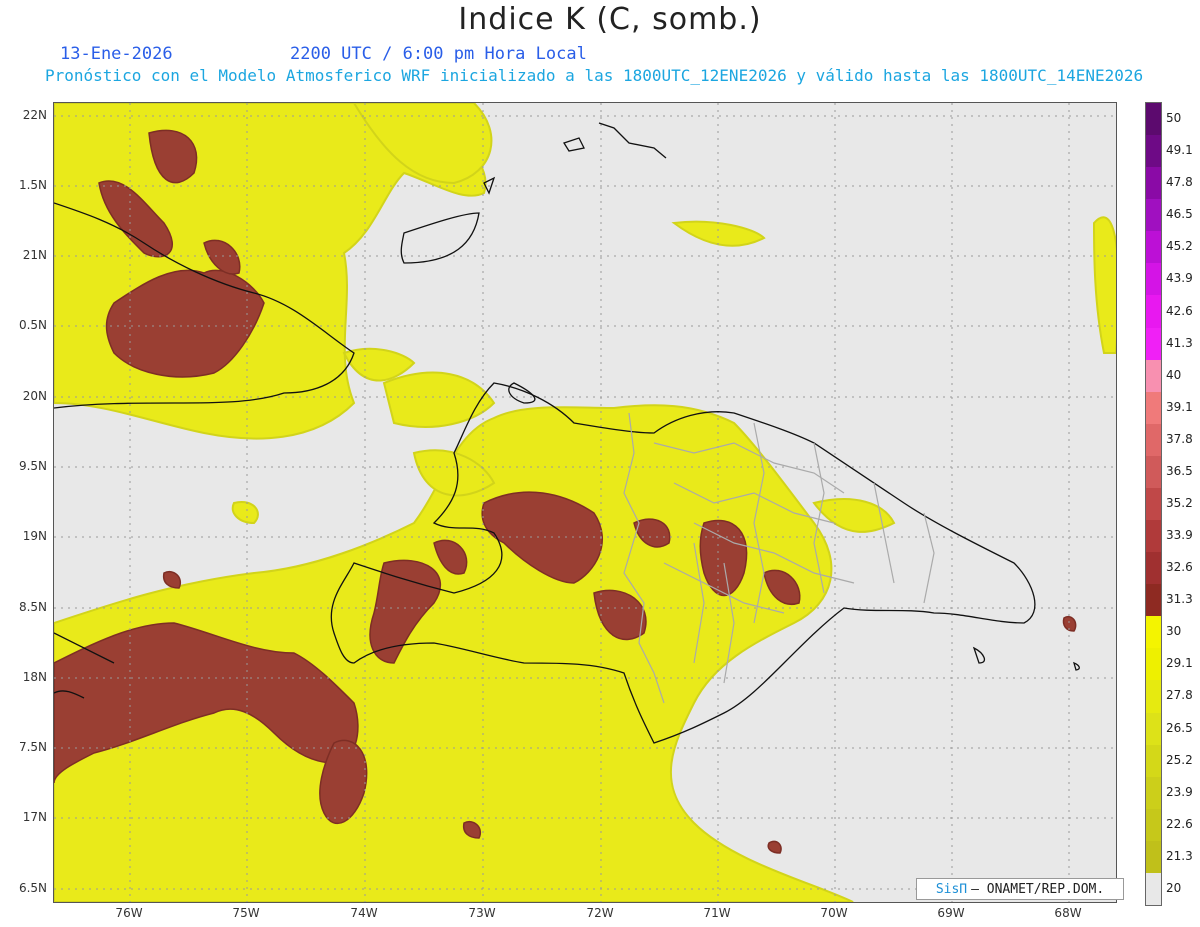 Image resolution: width=1200 pixels, height=927 pixels. Describe the element at coordinates (438, 54) in the screenshot. I see `forecast-time: 2200 UTC / 6:00 pm Hora Local` at that location.